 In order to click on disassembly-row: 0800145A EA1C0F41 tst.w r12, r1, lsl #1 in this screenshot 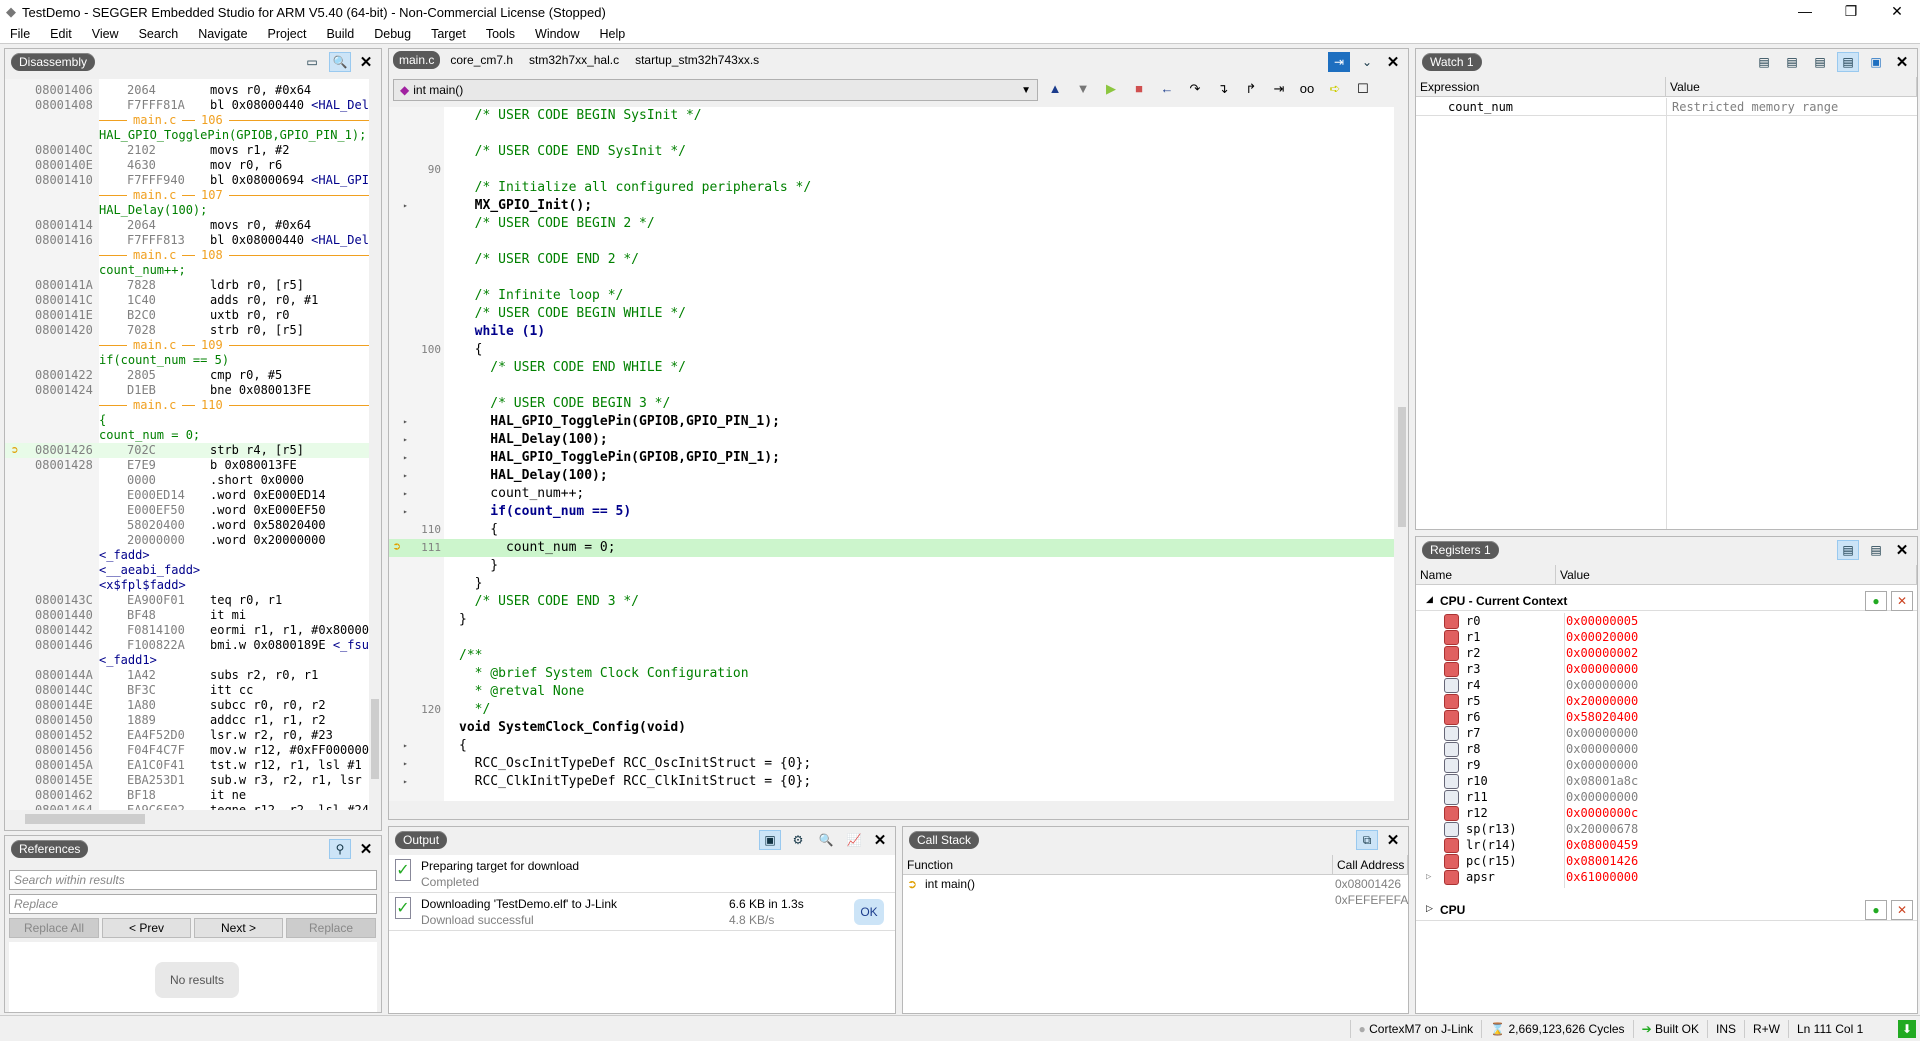, I will do `click(187, 765)`.